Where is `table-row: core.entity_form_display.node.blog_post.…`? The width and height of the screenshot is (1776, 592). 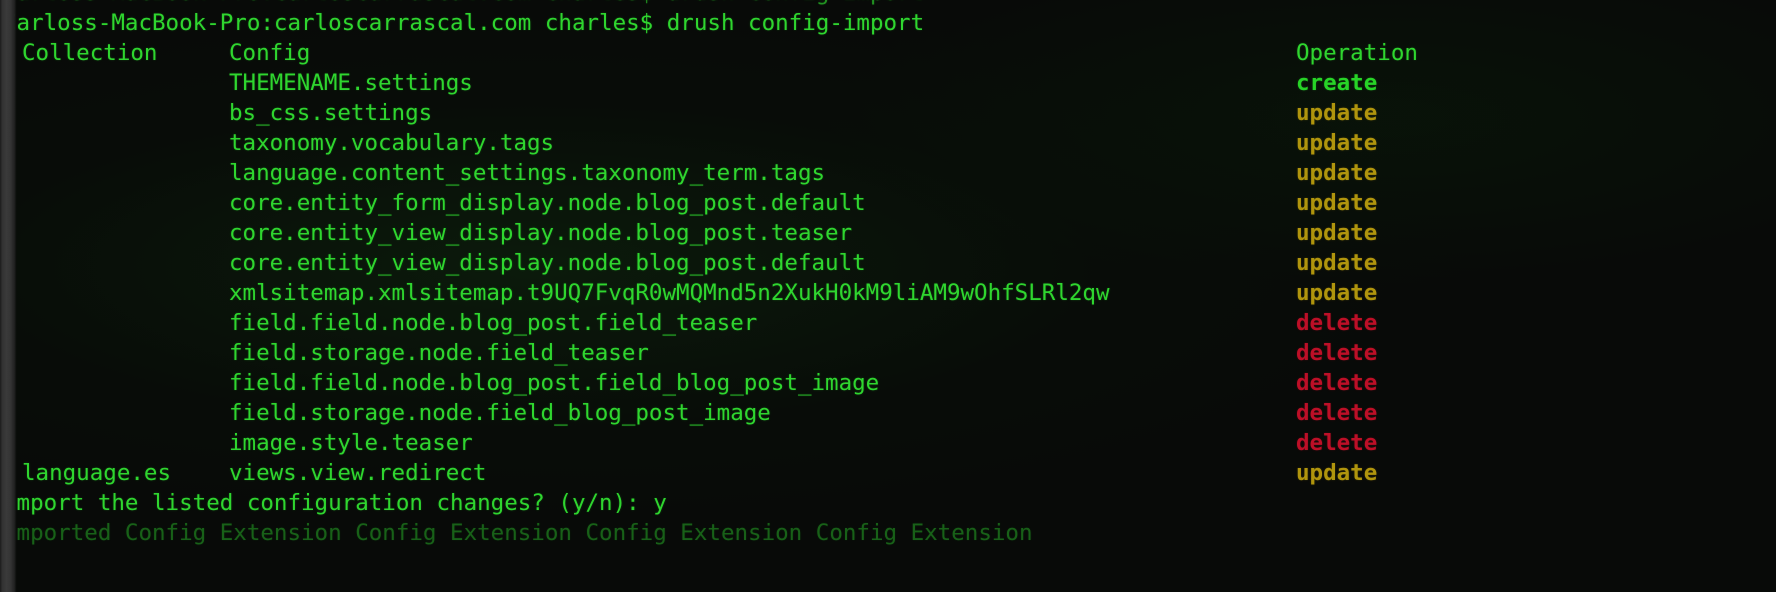
table-row: core.entity_form_display.node.blog_post.… is located at coordinates (888, 203).